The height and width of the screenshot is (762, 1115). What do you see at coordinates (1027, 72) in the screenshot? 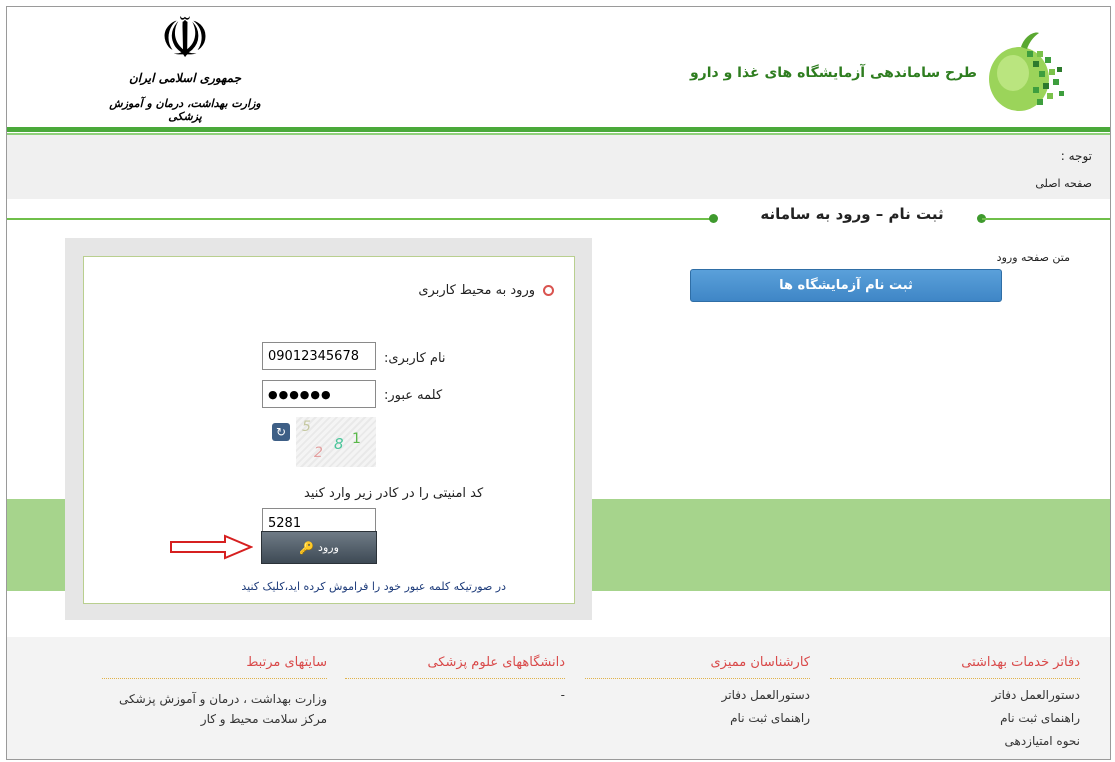
I see `apple-logo-icon` at bounding box center [1027, 72].